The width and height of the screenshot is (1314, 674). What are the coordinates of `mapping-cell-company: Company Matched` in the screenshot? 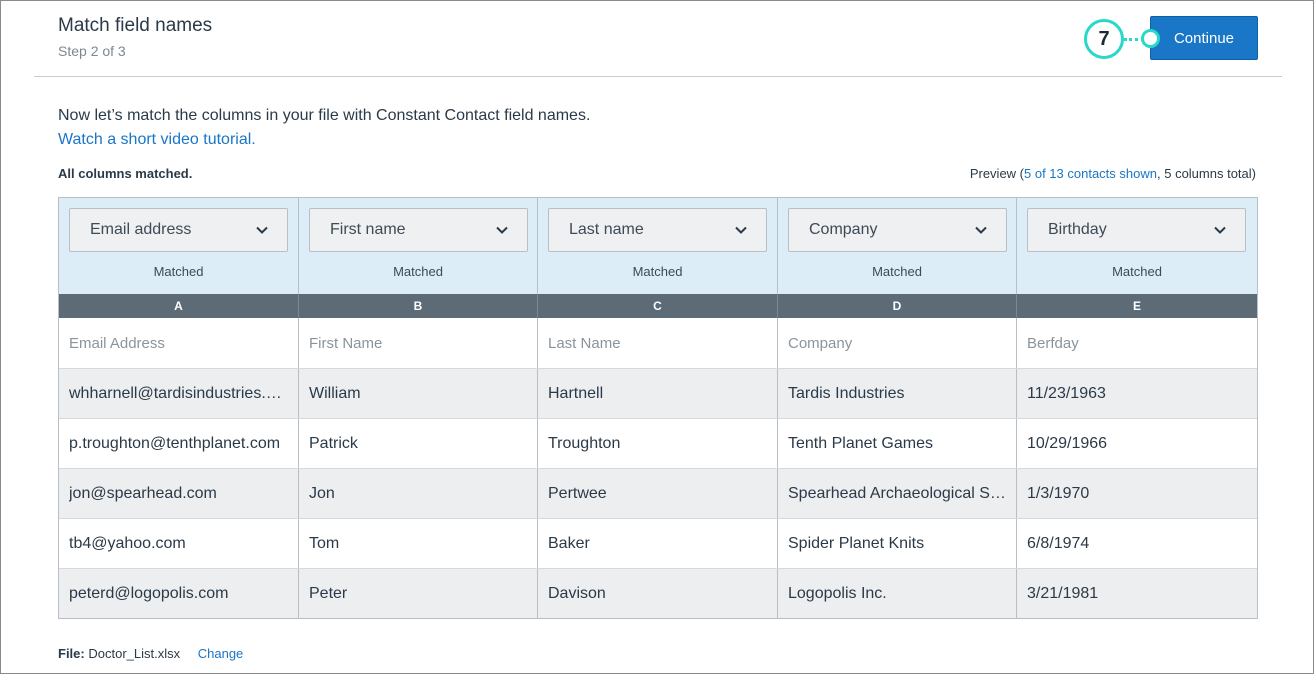 It's located at (897, 246).